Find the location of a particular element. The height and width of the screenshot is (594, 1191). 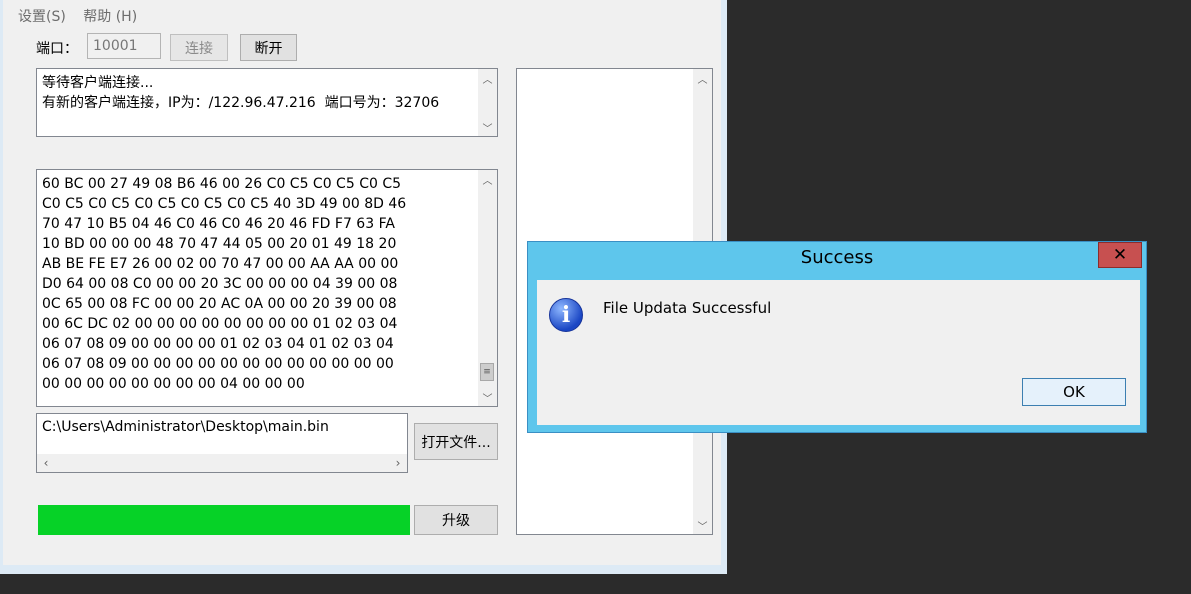

menu-settings: 设置(S) is located at coordinates (42, 17).